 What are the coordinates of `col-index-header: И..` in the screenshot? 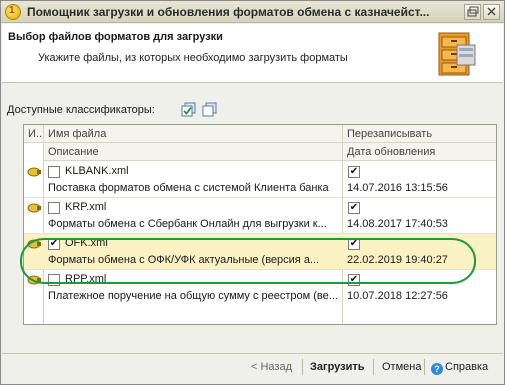 It's located at (35, 134).